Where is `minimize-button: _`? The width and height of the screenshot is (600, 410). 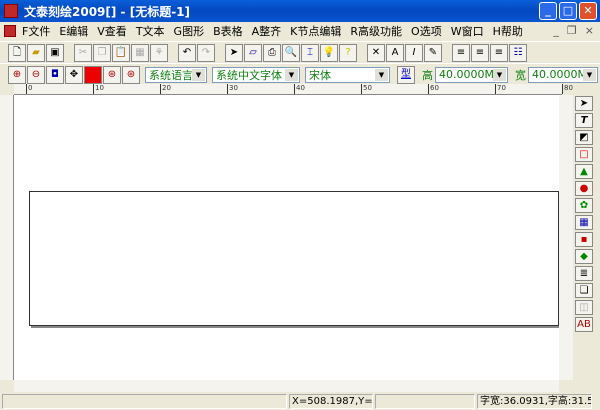 minimize-button: _ is located at coordinates (548, 11).